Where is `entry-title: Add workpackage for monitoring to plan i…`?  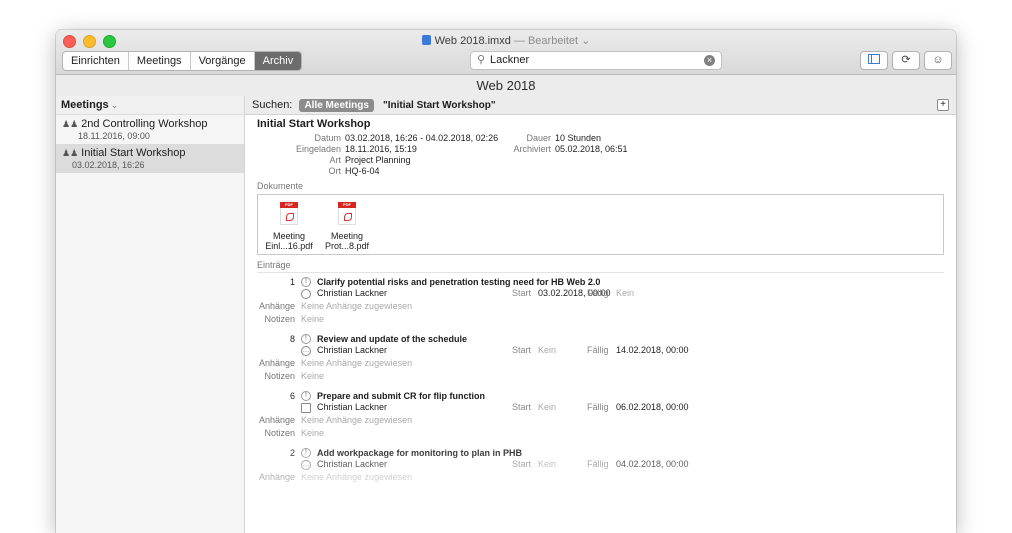
entry-title: Add workpackage for monitoring to plan i… is located at coordinates (420, 453).